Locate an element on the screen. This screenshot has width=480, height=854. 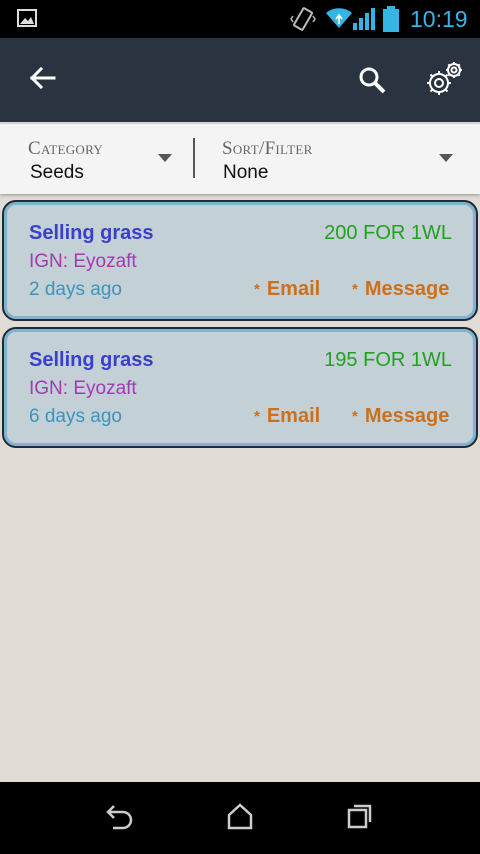
filter-bar: Category Seeds Sort/Filter None is located at coordinates (240, 159).